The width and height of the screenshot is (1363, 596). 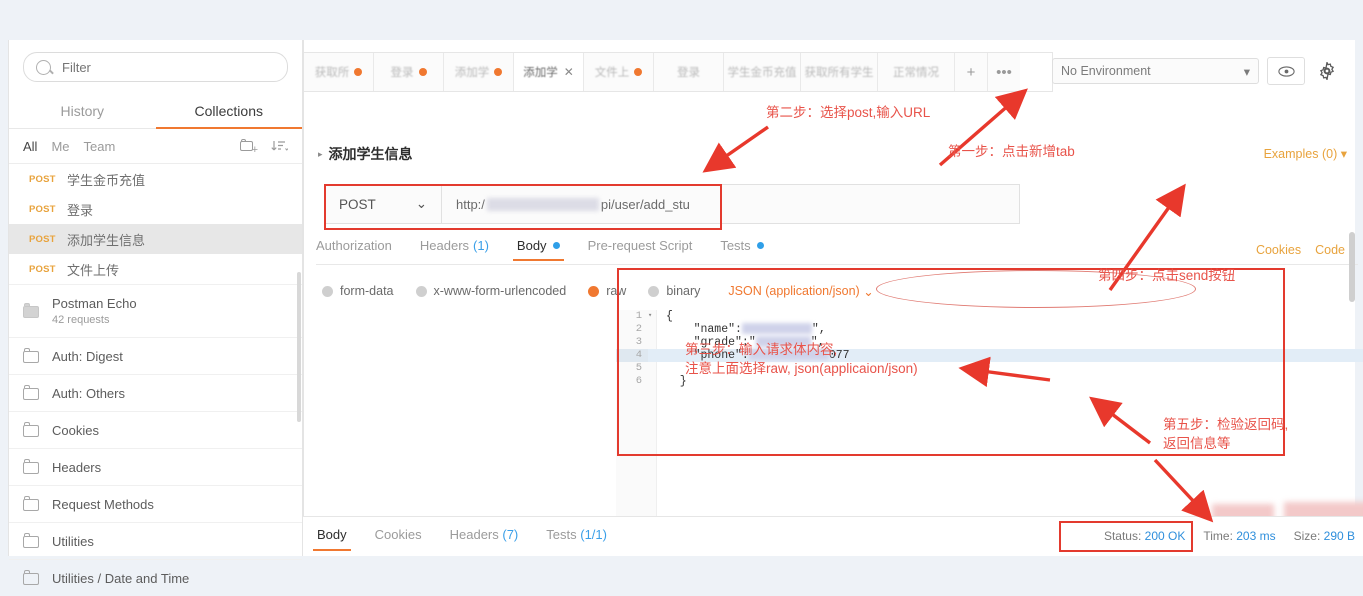 I want to click on tab-label: 登录, so click(x=402, y=73).